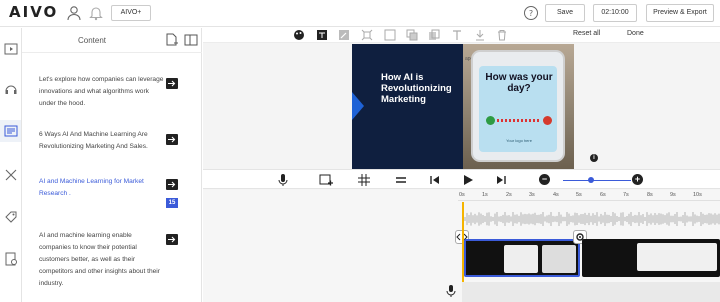 Image resolution: width=720 pixels, height=302 pixels. I want to click on bell-icon, so click(96, 13).